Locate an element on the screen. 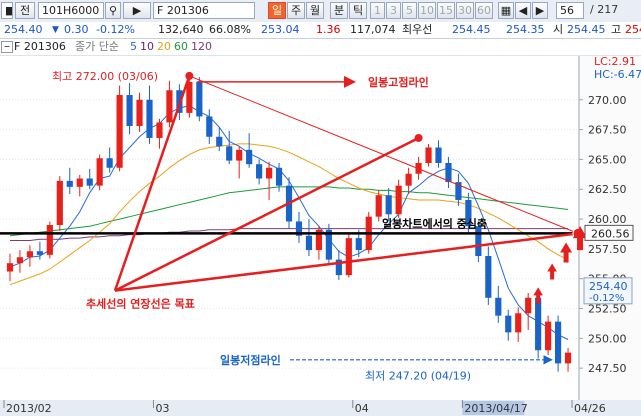 This screenshot has width=641, height=416. high-point-marker is located at coordinates (189, 75).